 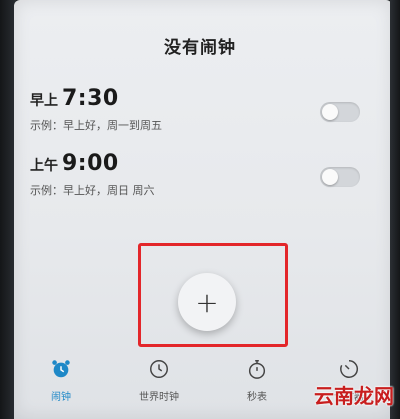 I want to click on alarm-clock-icon, so click(x=61, y=369).